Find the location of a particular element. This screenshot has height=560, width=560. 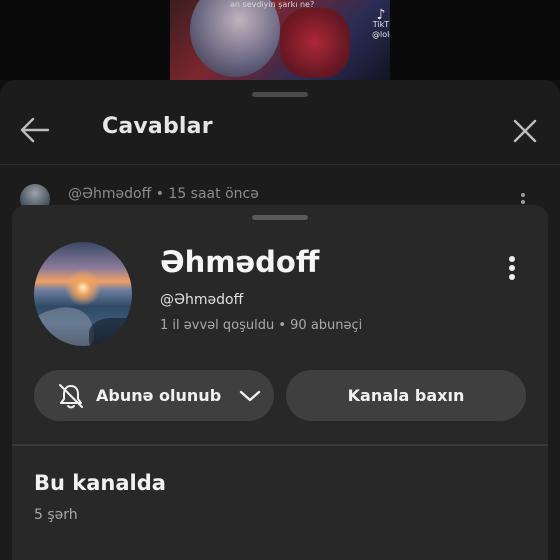

chevron-down-icon is located at coordinates (250, 395).